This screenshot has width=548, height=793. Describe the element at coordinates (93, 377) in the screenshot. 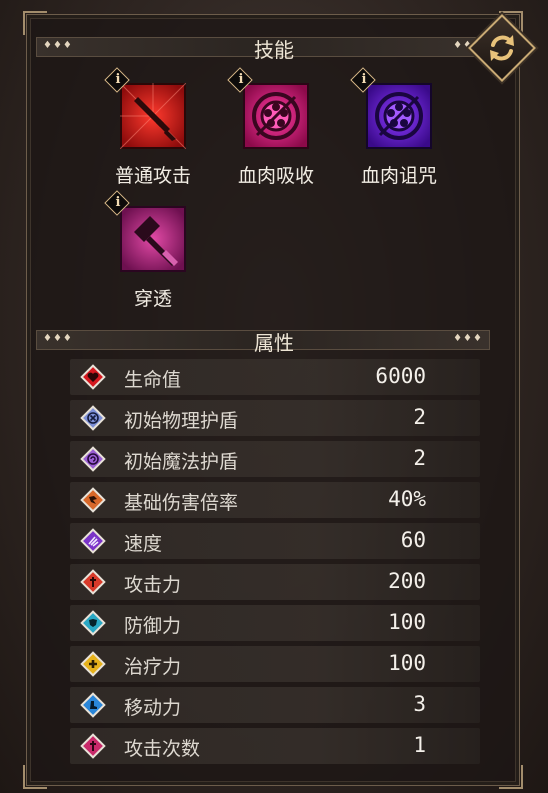

I see `heart-icon` at that location.